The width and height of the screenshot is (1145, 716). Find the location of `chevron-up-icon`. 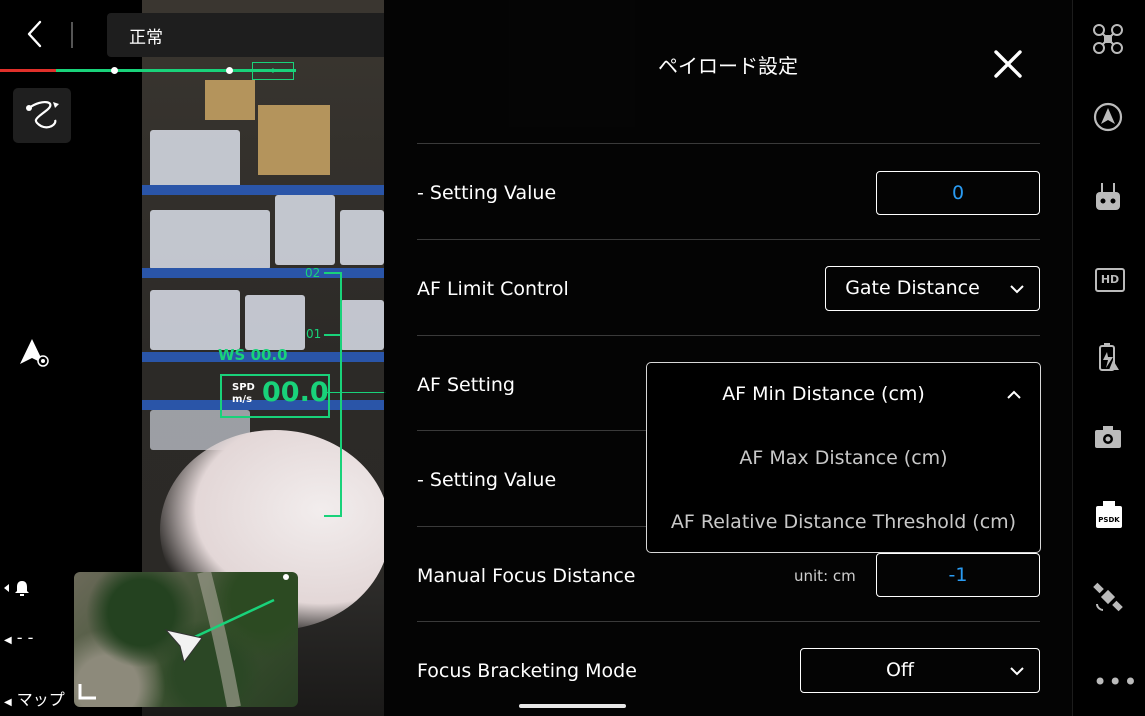

chevron-up-icon is located at coordinates (1014, 394).